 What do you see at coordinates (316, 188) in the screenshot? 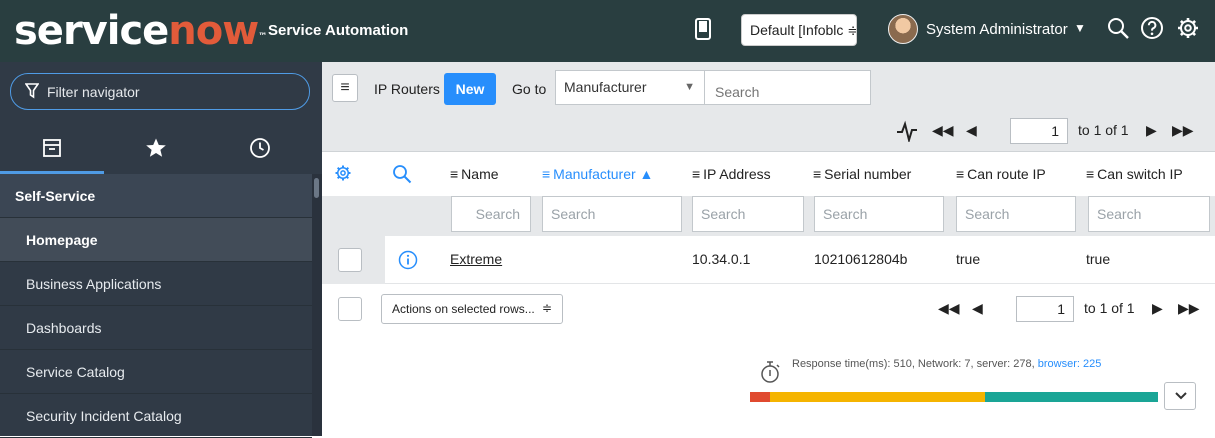
I see `scrollbar-thumb` at bounding box center [316, 188].